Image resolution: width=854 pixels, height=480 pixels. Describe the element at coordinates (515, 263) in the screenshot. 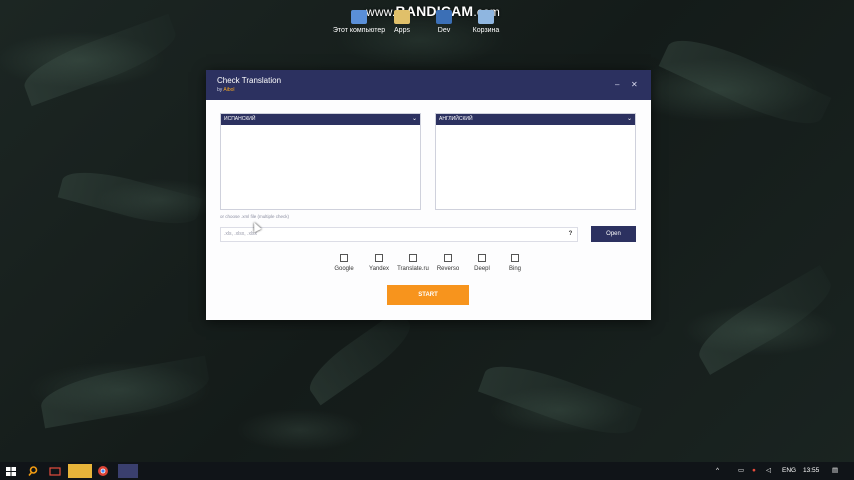

I see `provider-bing: Bing` at that location.